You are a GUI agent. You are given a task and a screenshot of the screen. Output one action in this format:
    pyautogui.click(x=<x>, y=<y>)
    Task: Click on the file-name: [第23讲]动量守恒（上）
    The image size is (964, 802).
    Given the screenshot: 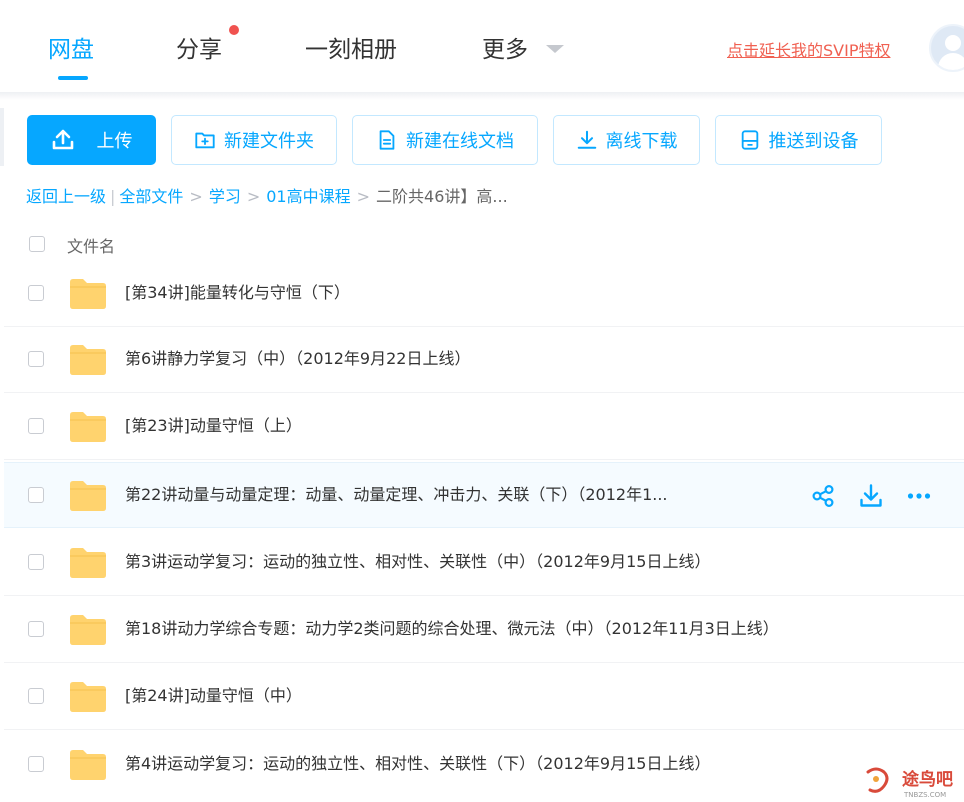 What is the action you would take?
    pyautogui.click(x=213, y=426)
    